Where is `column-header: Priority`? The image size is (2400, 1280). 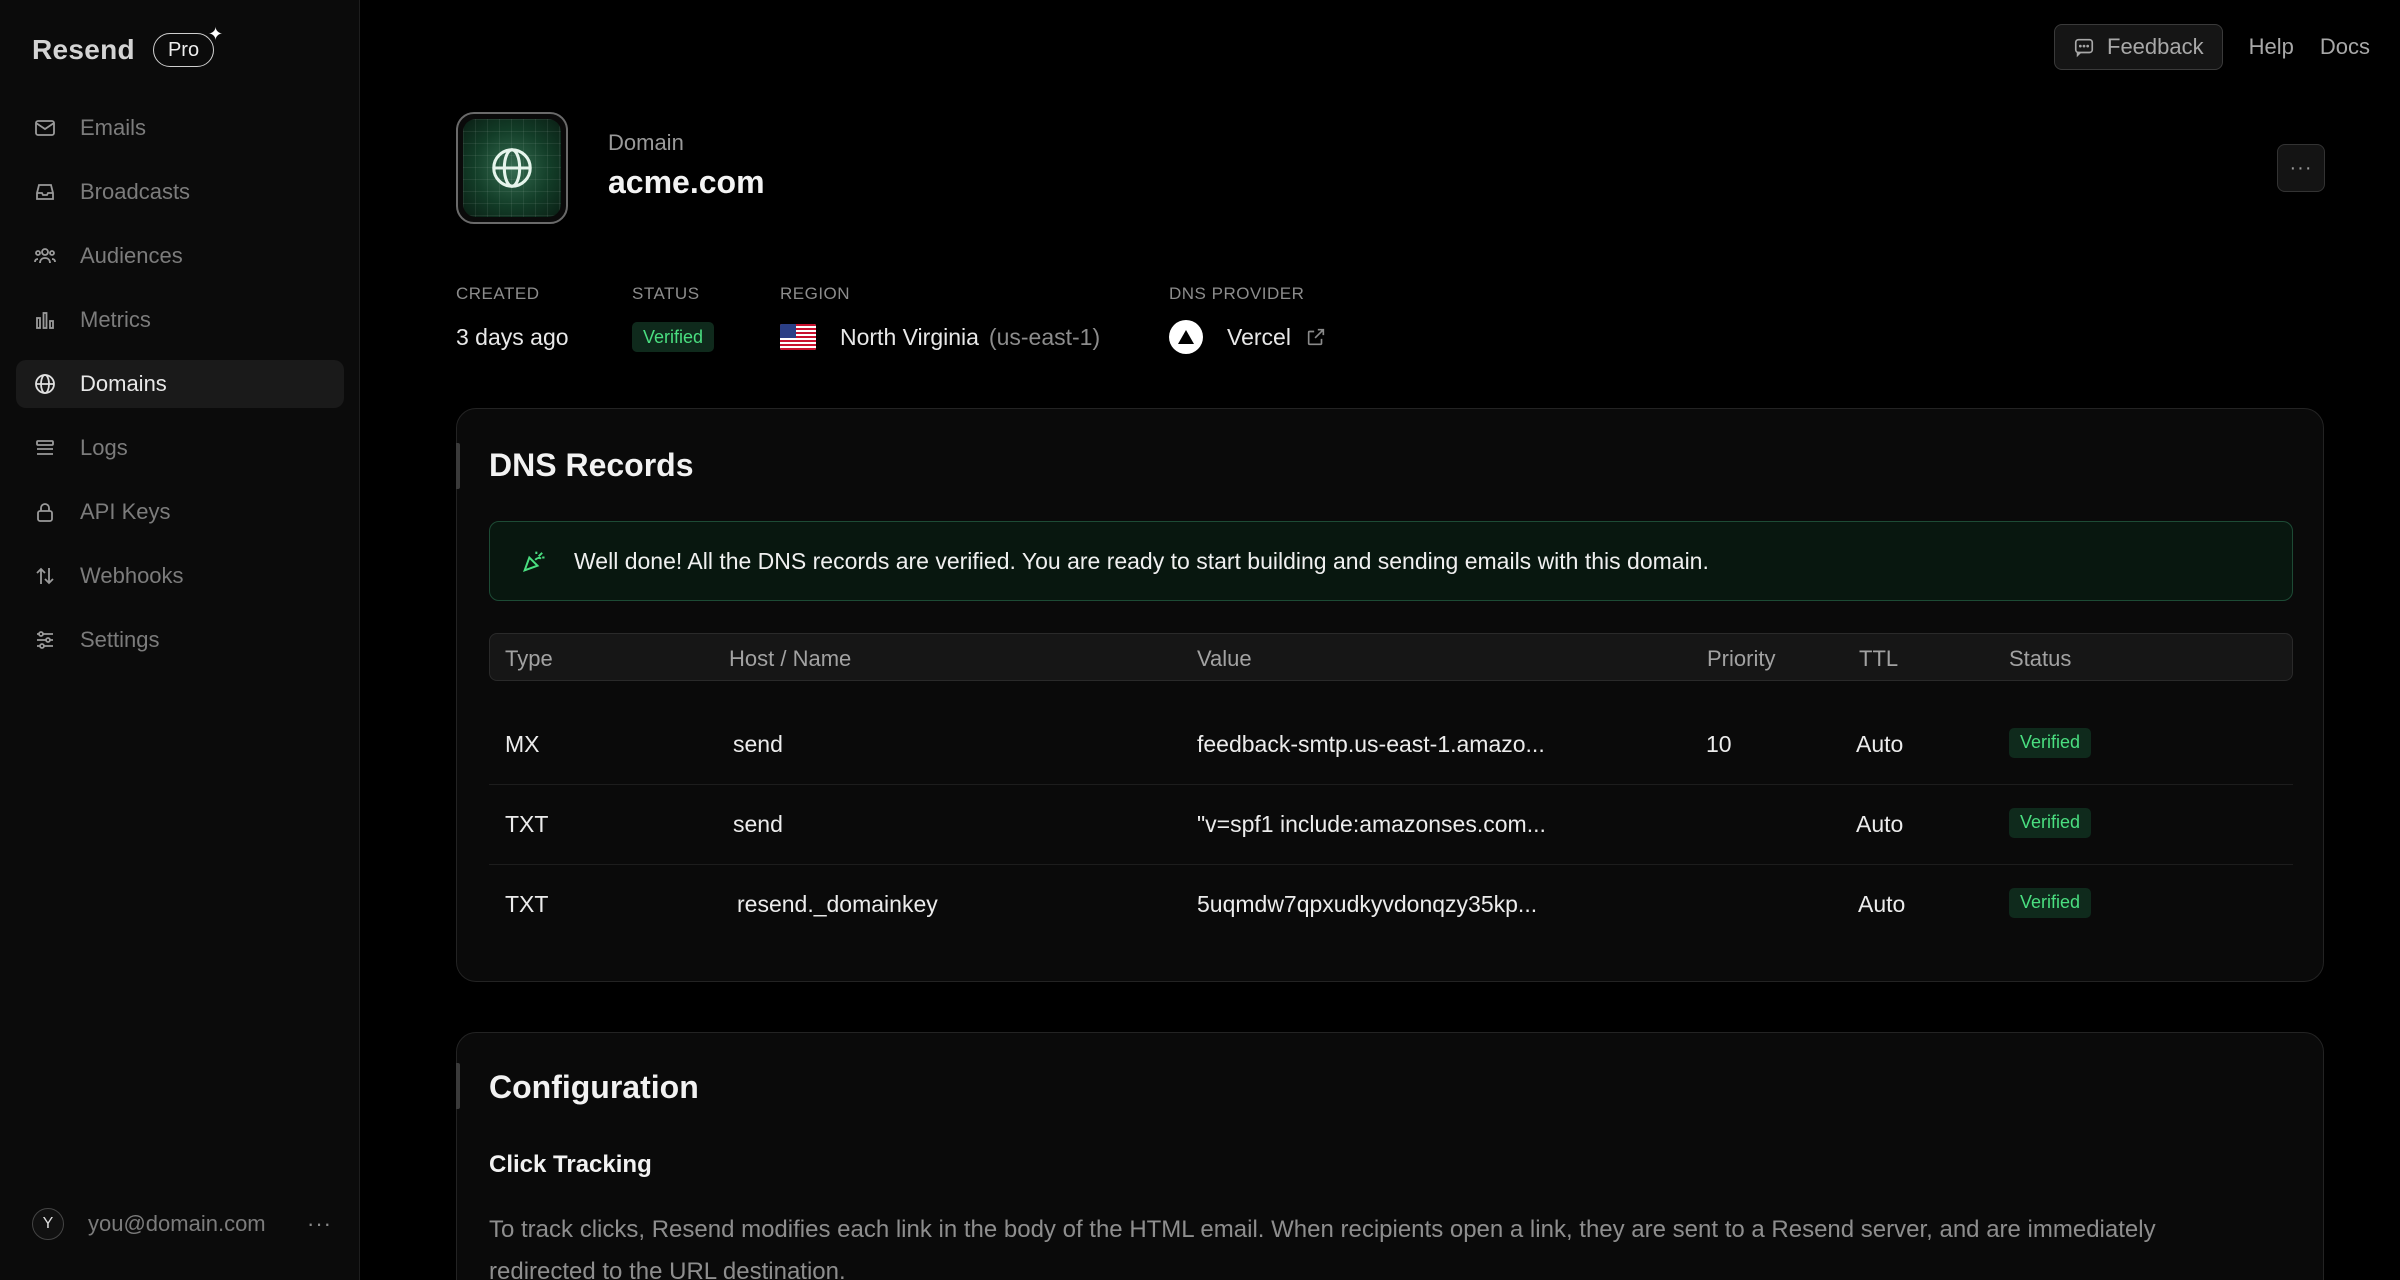
column-header: Priority is located at coordinates (1741, 658).